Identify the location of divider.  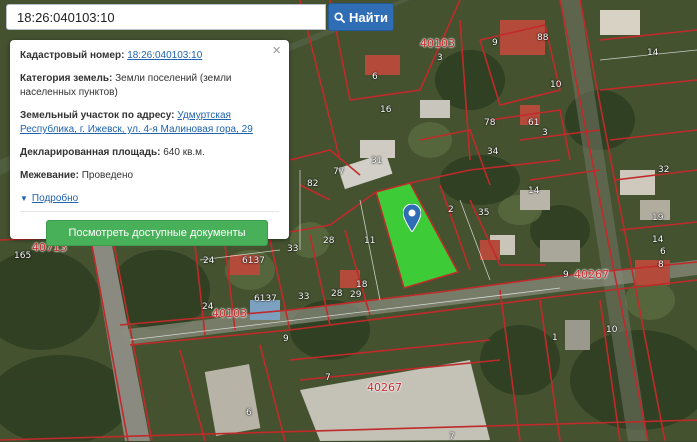
(149, 211).